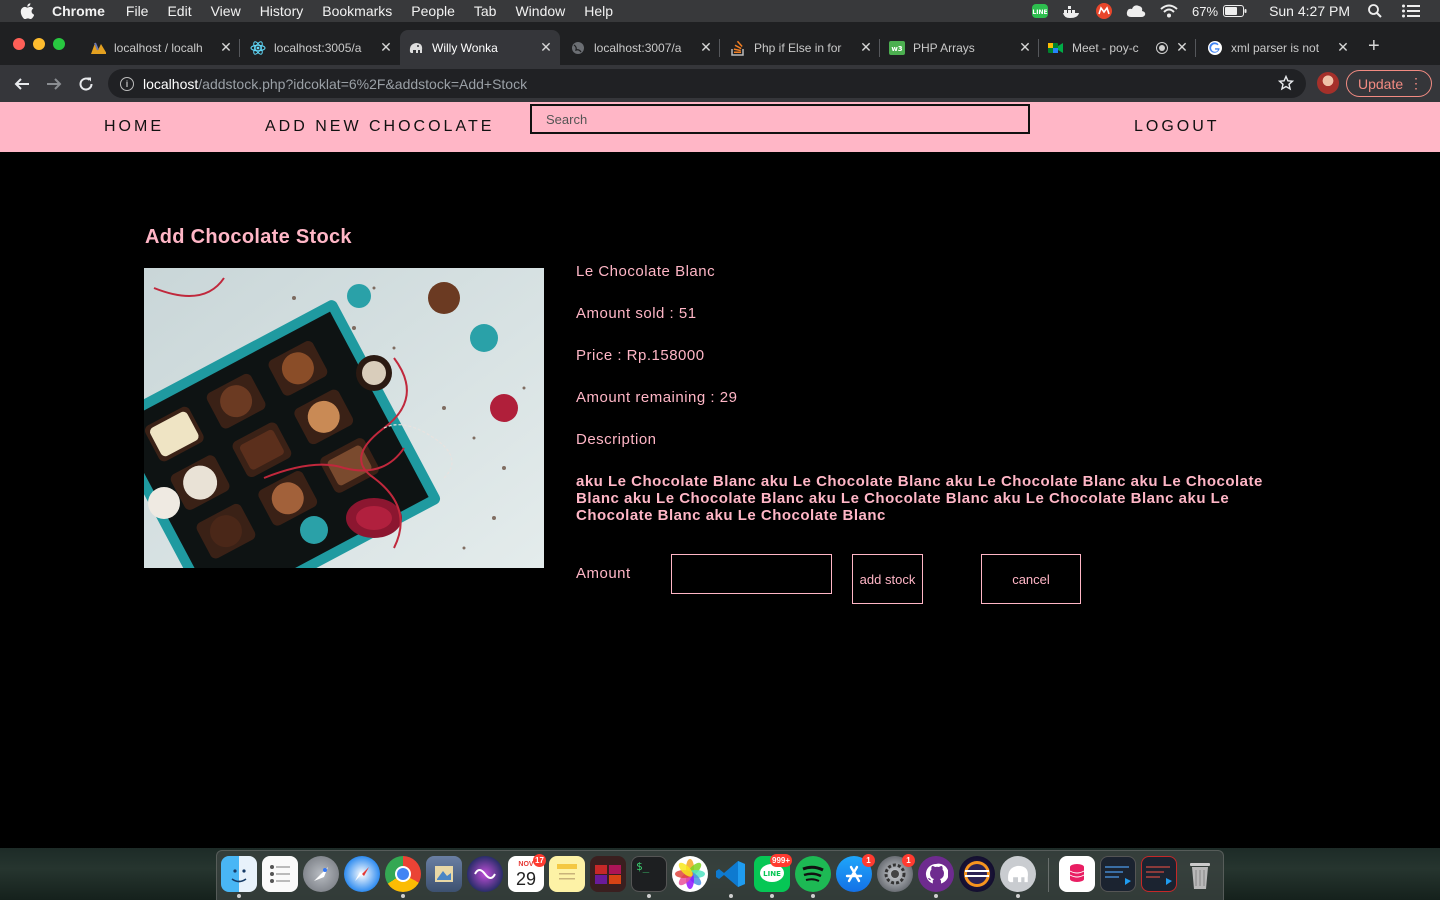 This screenshot has width=1440, height=900. Describe the element at coordinates (1177, 127) in the screenshot. I see `nav-logout-link: LOGOUT` at that location.